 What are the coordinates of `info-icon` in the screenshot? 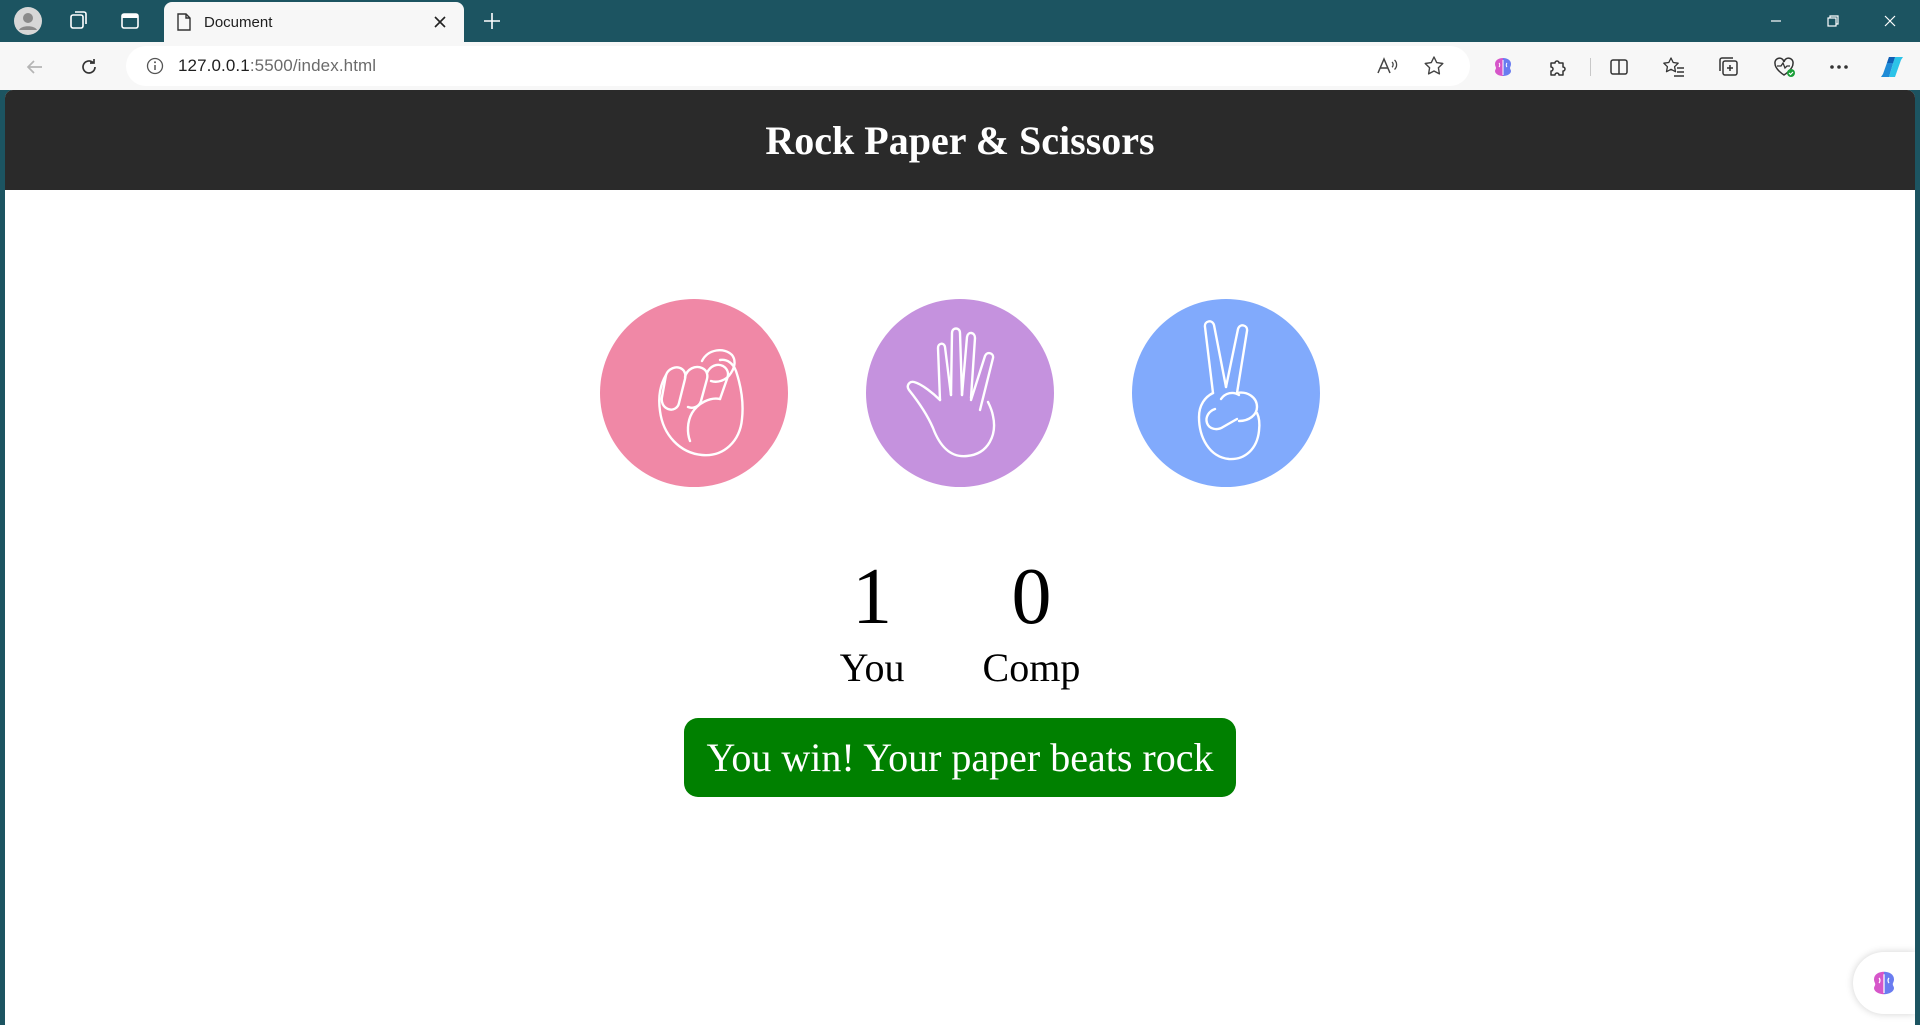 It's located at (155, 66).